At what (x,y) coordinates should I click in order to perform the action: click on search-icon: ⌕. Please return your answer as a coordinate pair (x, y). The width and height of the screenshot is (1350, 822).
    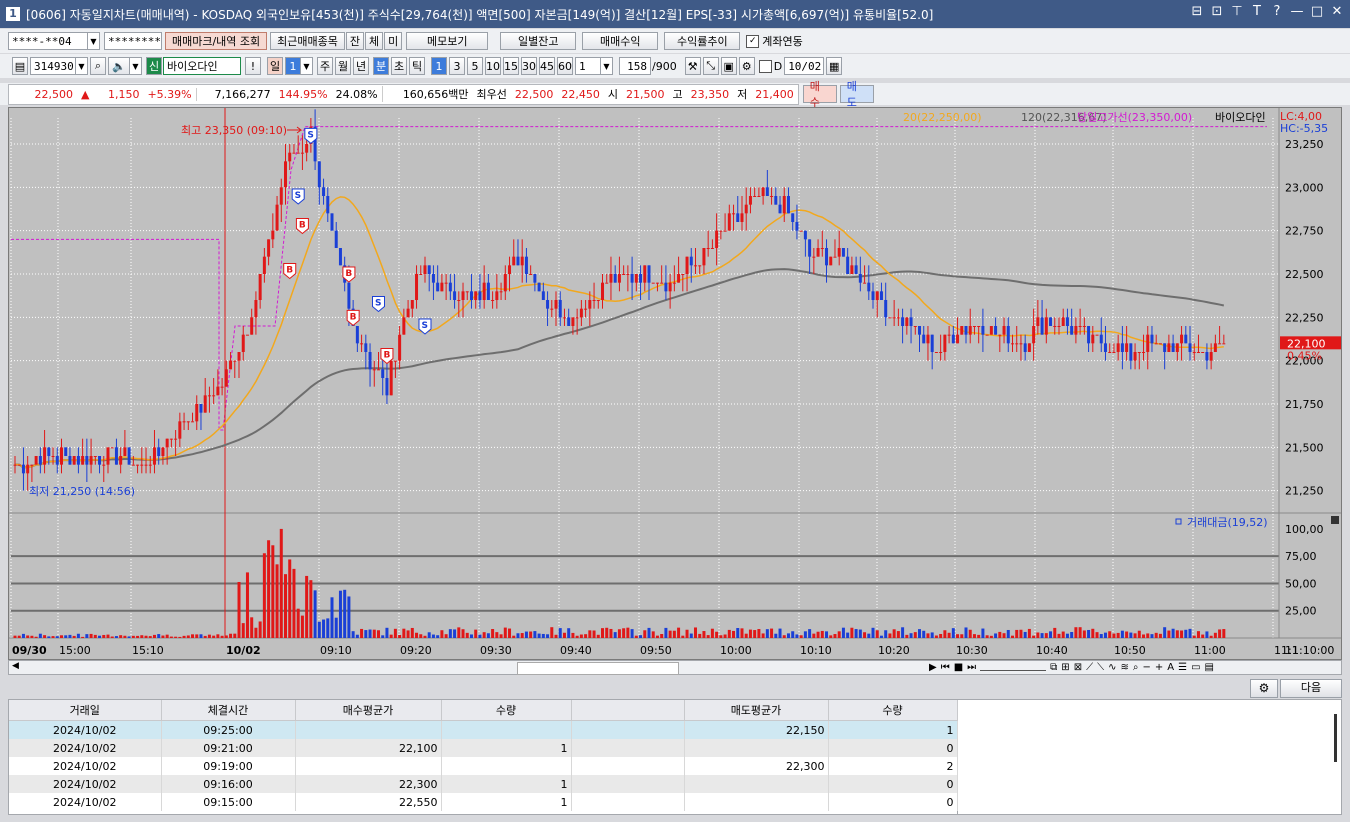
    Looking at the image, I should click on (98, 66).